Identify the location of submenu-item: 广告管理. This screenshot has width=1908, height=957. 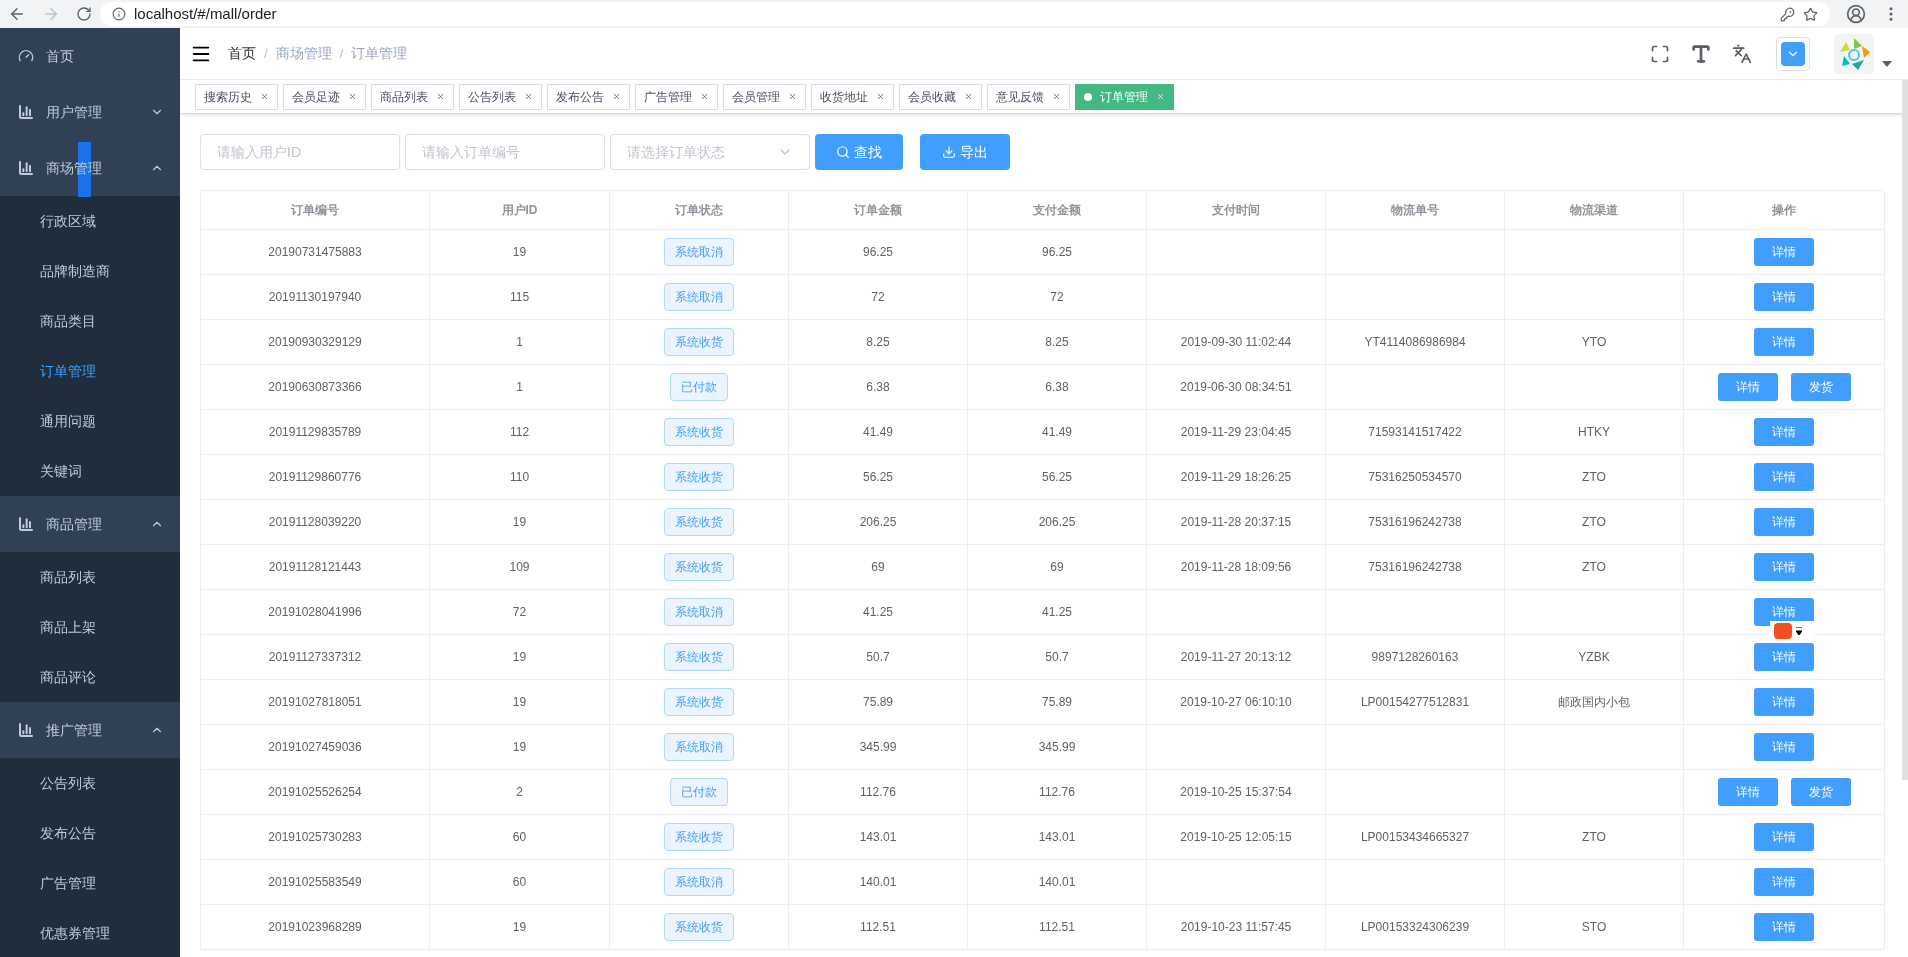
(90, 883).